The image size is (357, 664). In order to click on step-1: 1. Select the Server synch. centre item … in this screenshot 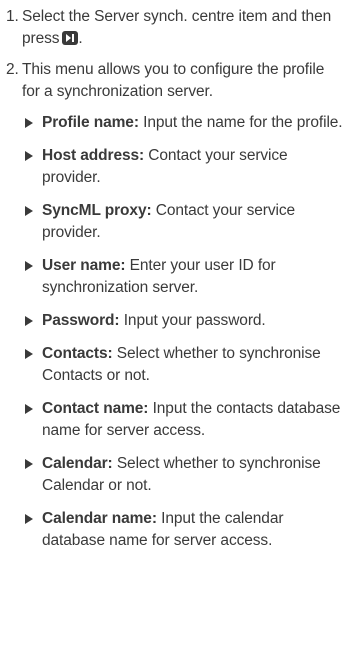, I will do `click(173, 28)`.